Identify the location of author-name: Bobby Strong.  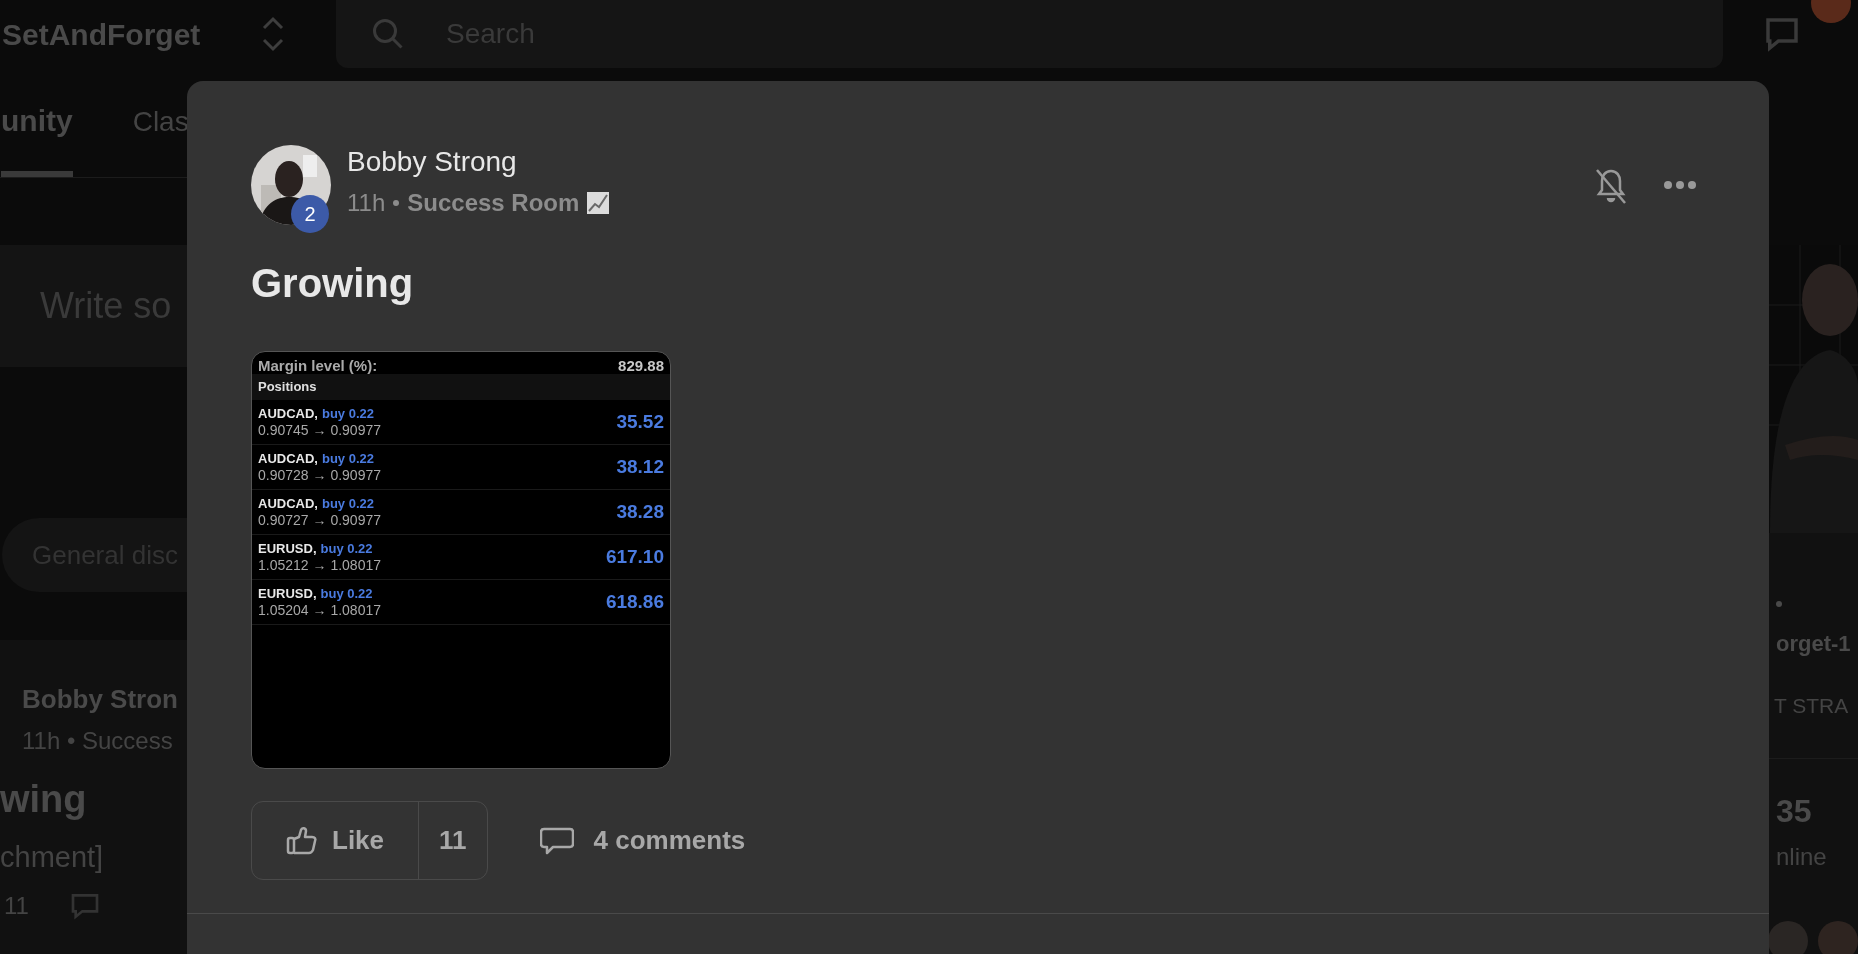
(478, 162).